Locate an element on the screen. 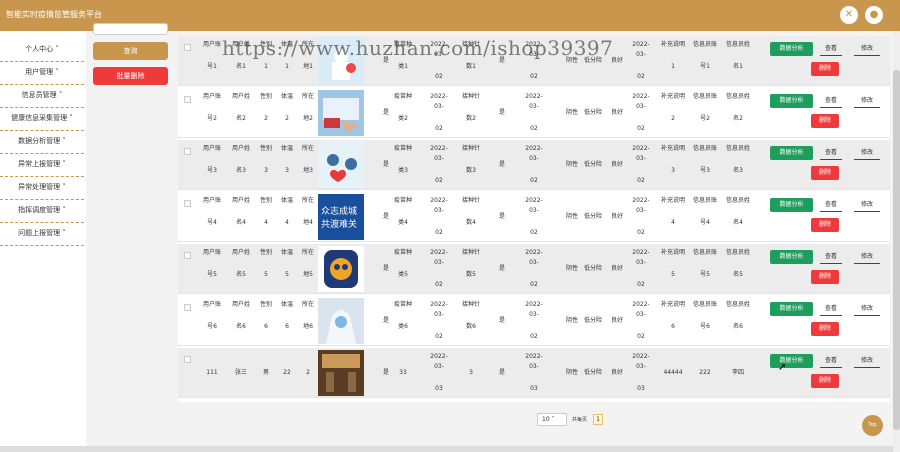 The width and height of the screenshot is (900, 452). cell-line: 信息员账 is located at coordinates (704, 304).